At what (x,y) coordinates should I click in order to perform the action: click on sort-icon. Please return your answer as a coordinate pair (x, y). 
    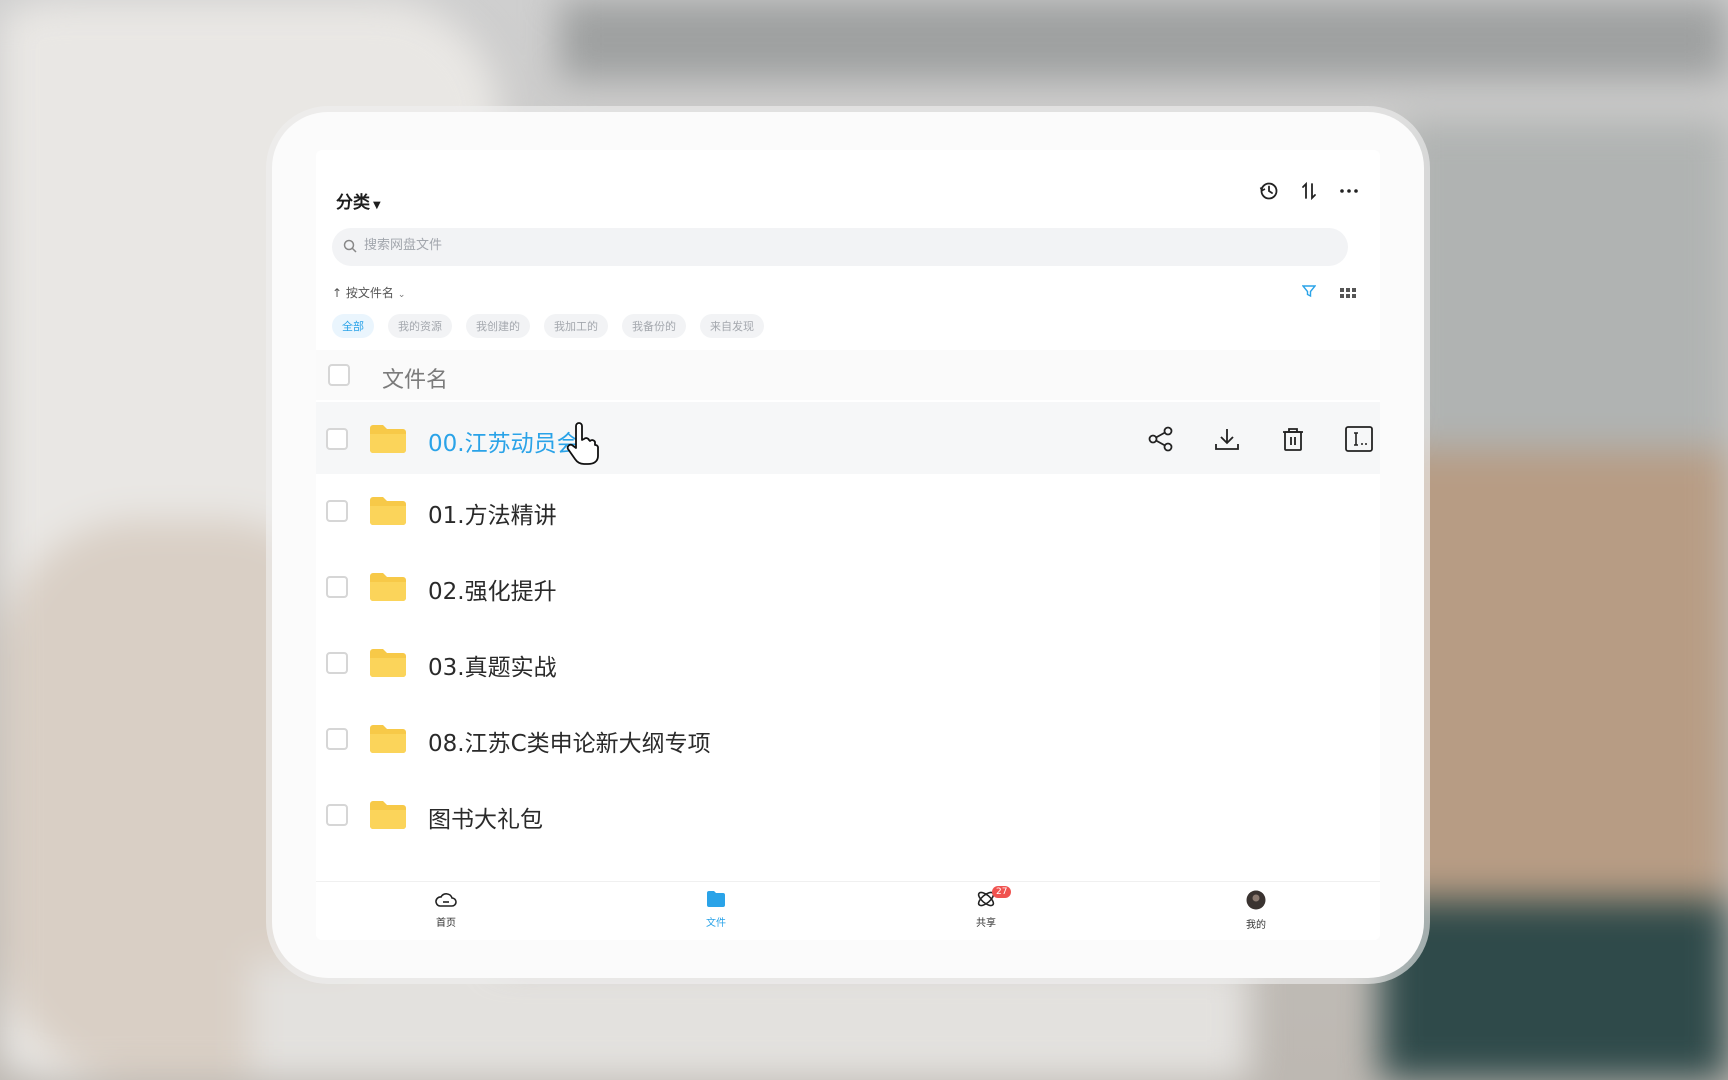
    Looking at the image, I should click on (1309, 191).